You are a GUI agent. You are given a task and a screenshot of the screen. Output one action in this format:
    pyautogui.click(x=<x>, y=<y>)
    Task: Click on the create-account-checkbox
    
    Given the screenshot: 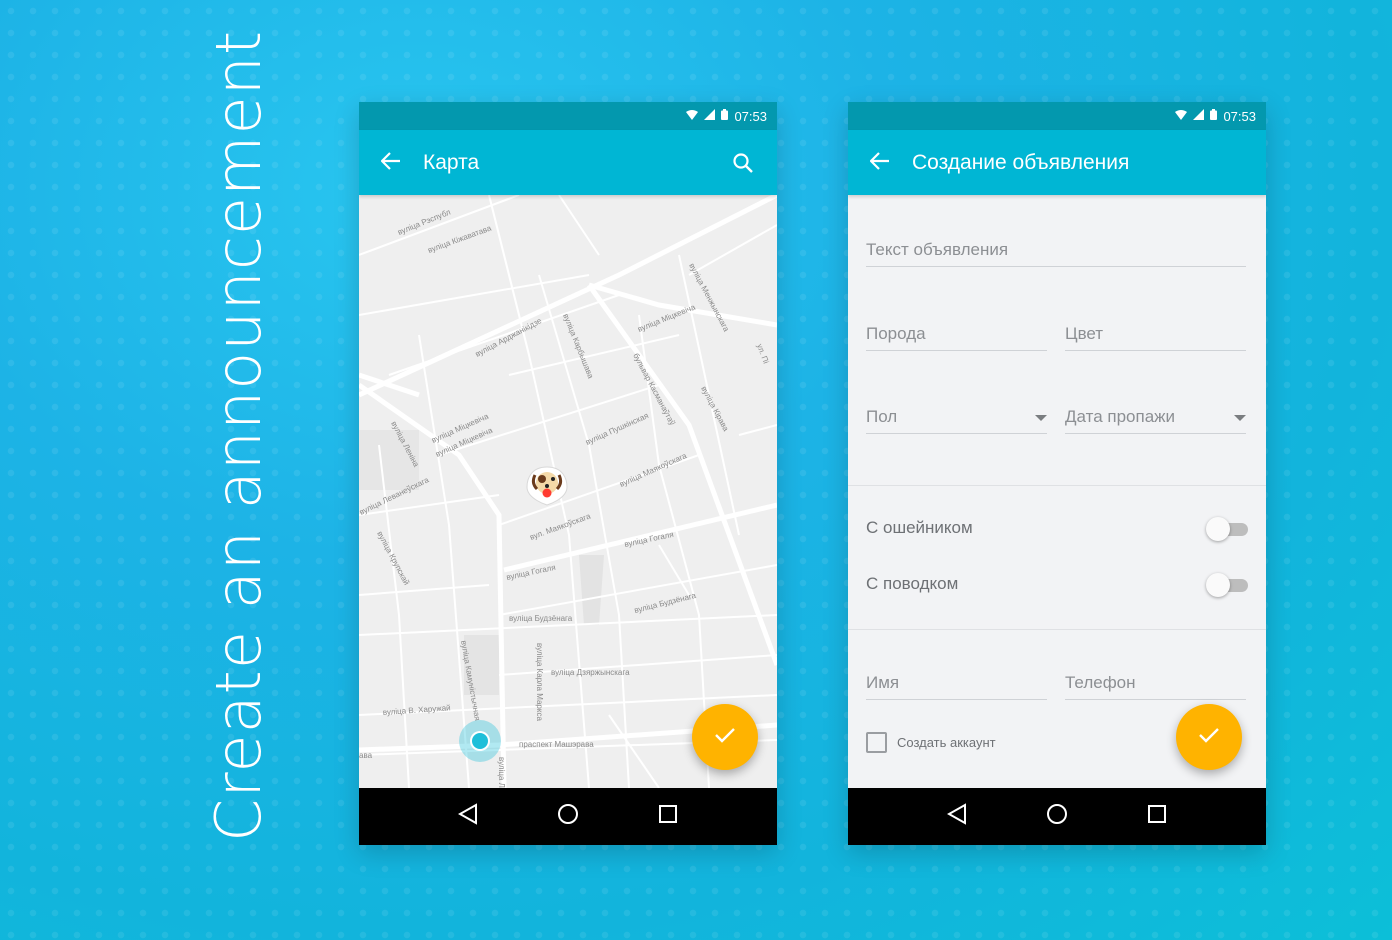 What is the action you would take?
    pyautogui.click(x=876, y=742)
    